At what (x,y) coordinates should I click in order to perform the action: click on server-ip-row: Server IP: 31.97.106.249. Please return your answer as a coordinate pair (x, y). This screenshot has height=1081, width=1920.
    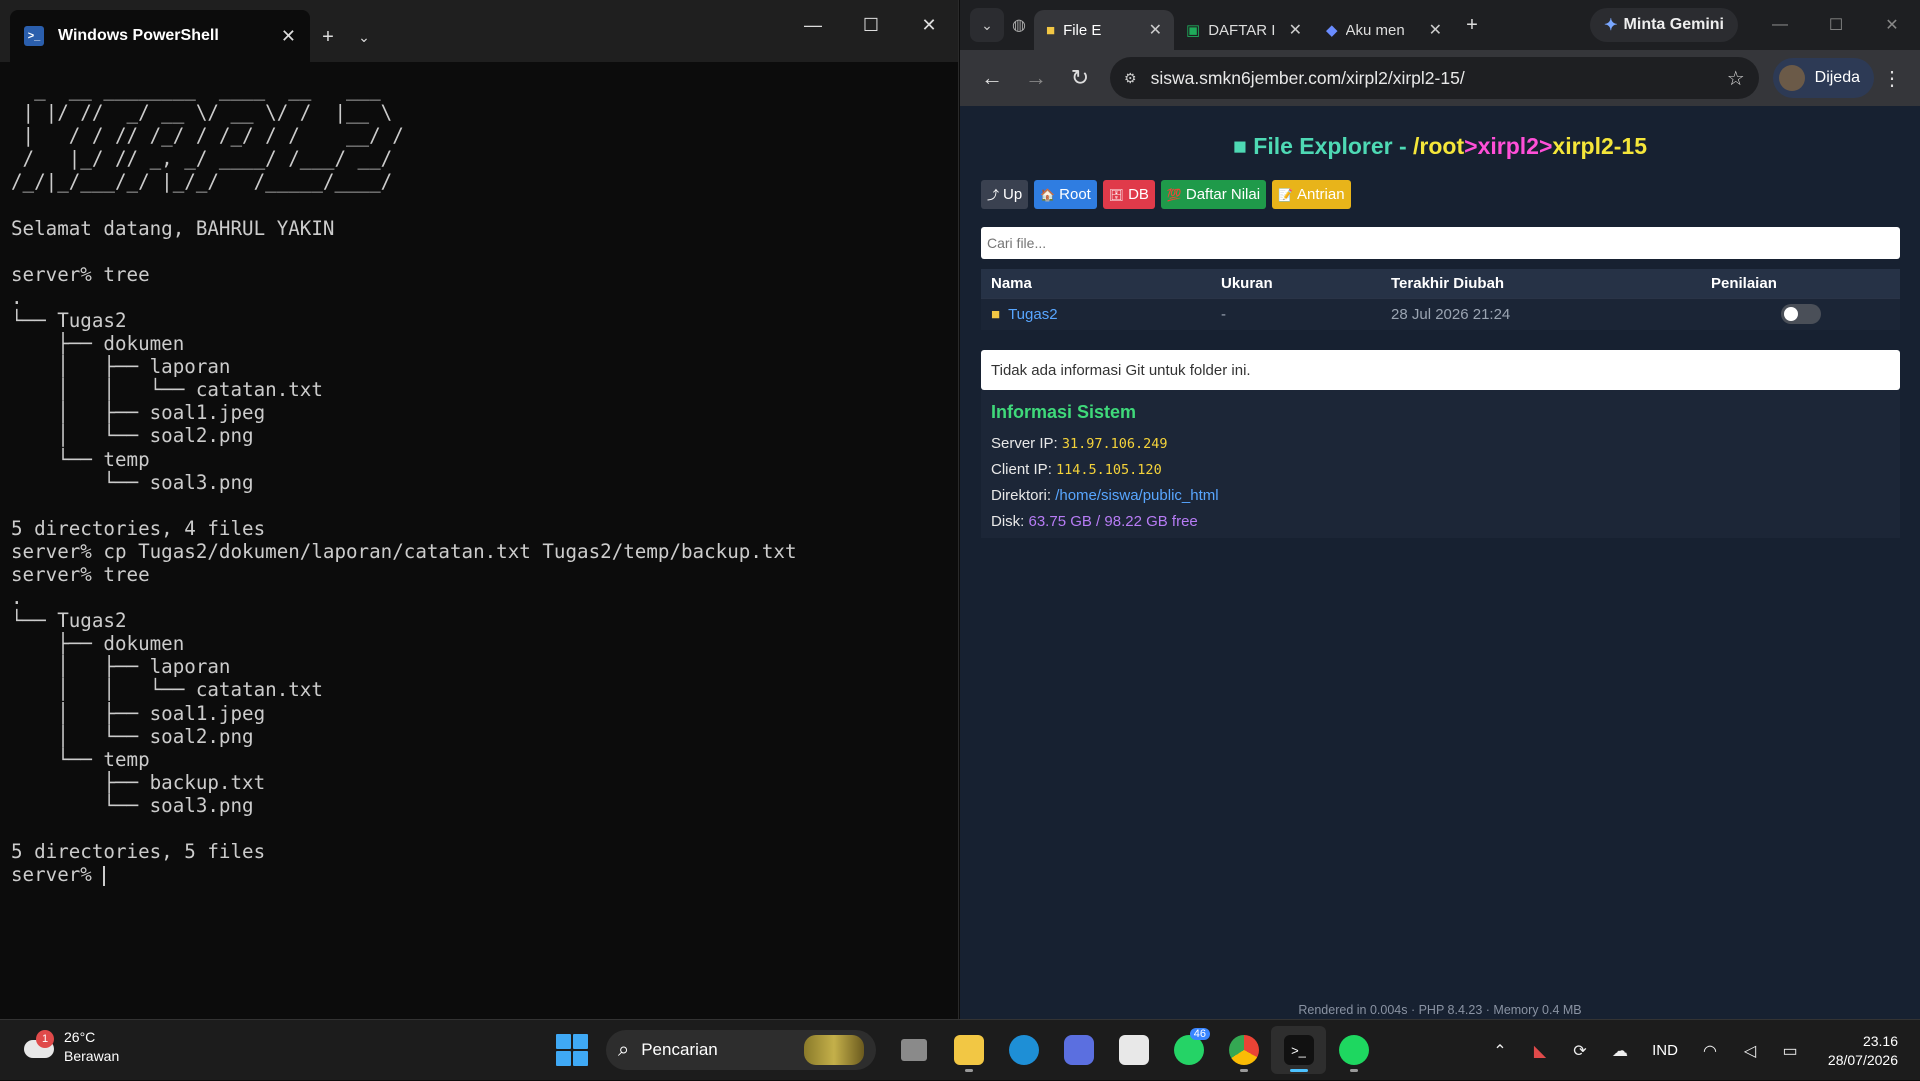
    Looking at the image, I should click on (1440, 444).